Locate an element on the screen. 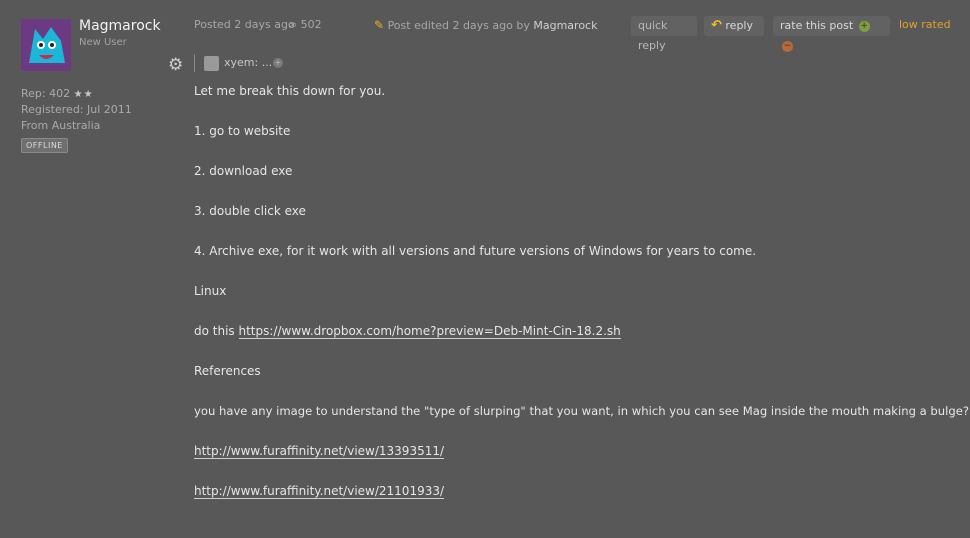  plus-icon: + is located at coordinates (864, 26).